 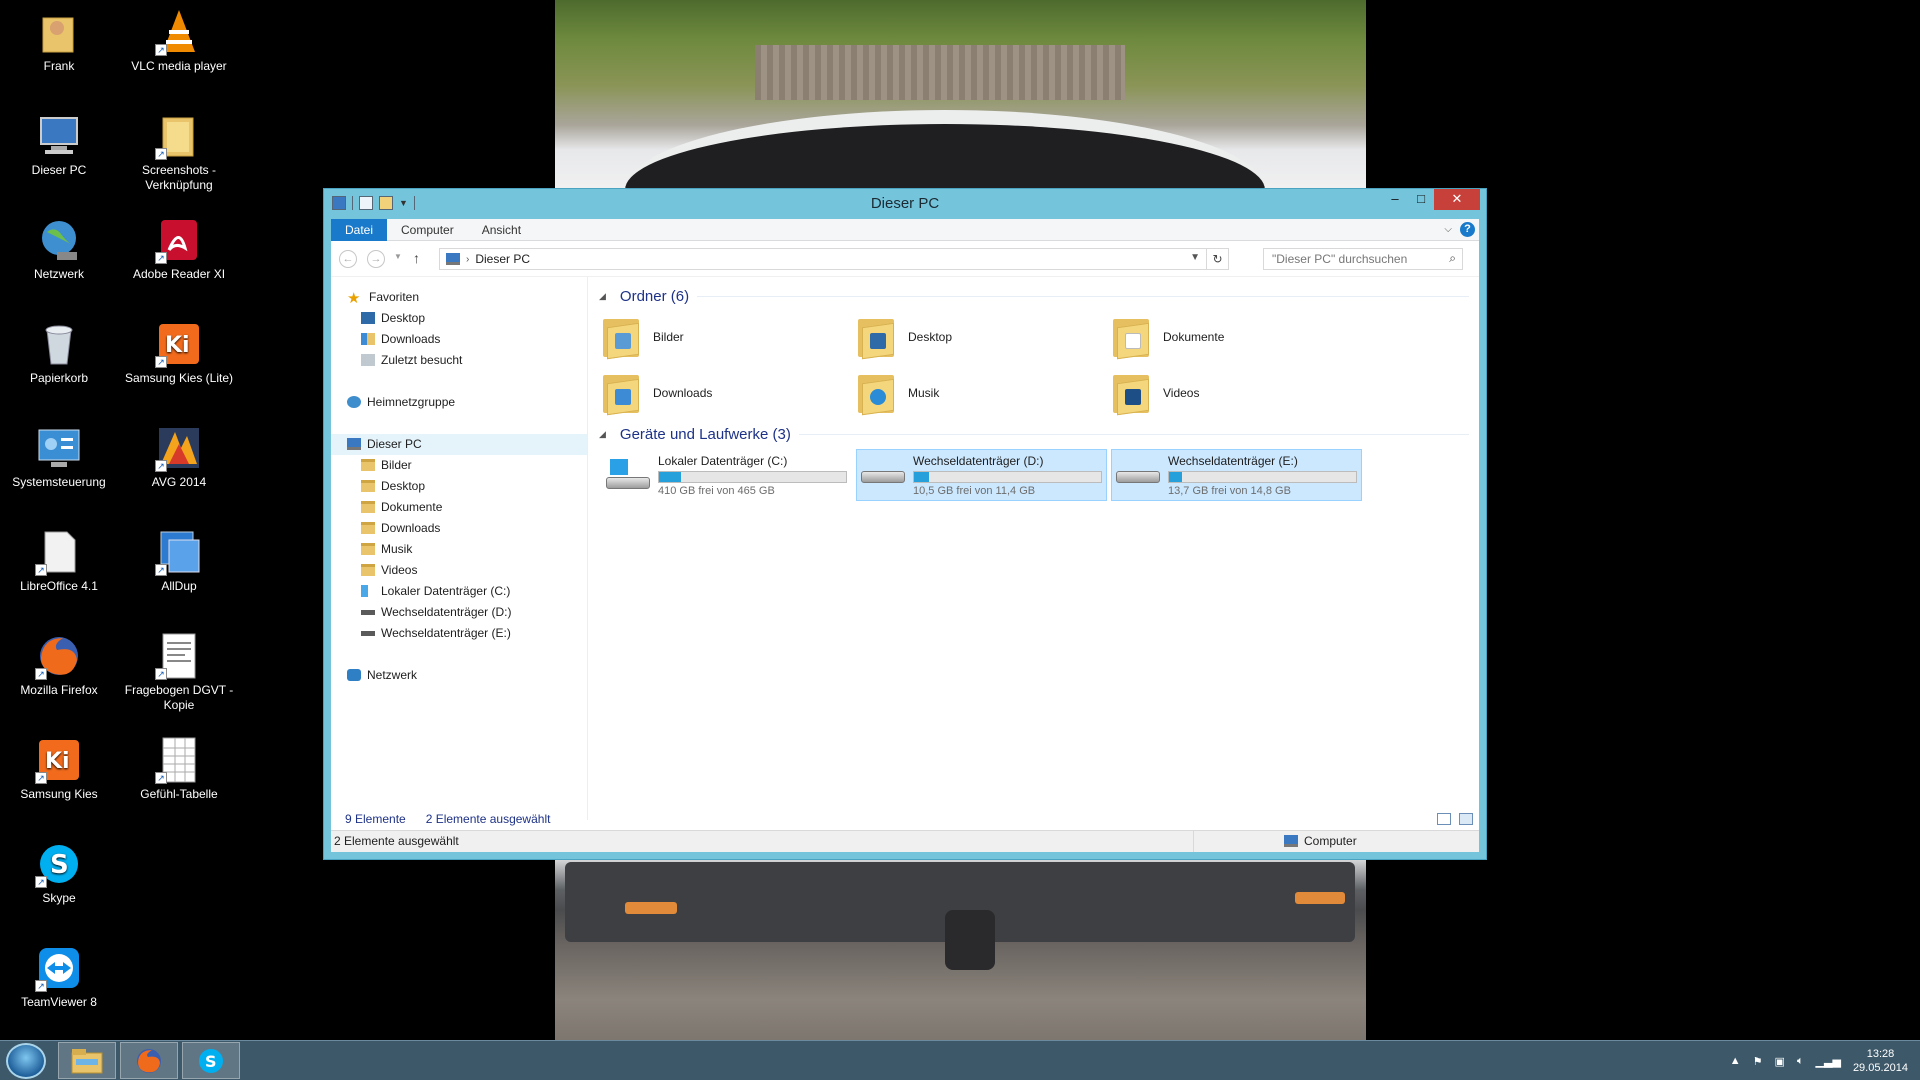 What do you see at coordinates (1780, 1061) in the screenshot?
I see `device-icon: ▣` at bounding box center [1780, 1061].